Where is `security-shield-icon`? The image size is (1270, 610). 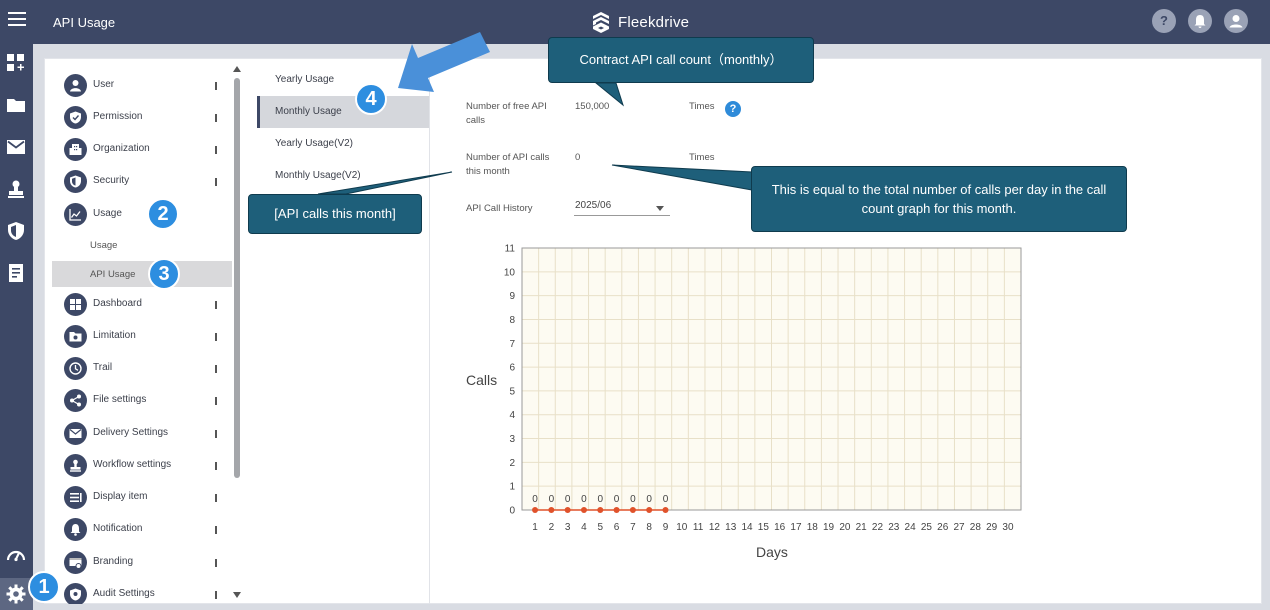
security-shield-icon is located at coordinates (75, 181).